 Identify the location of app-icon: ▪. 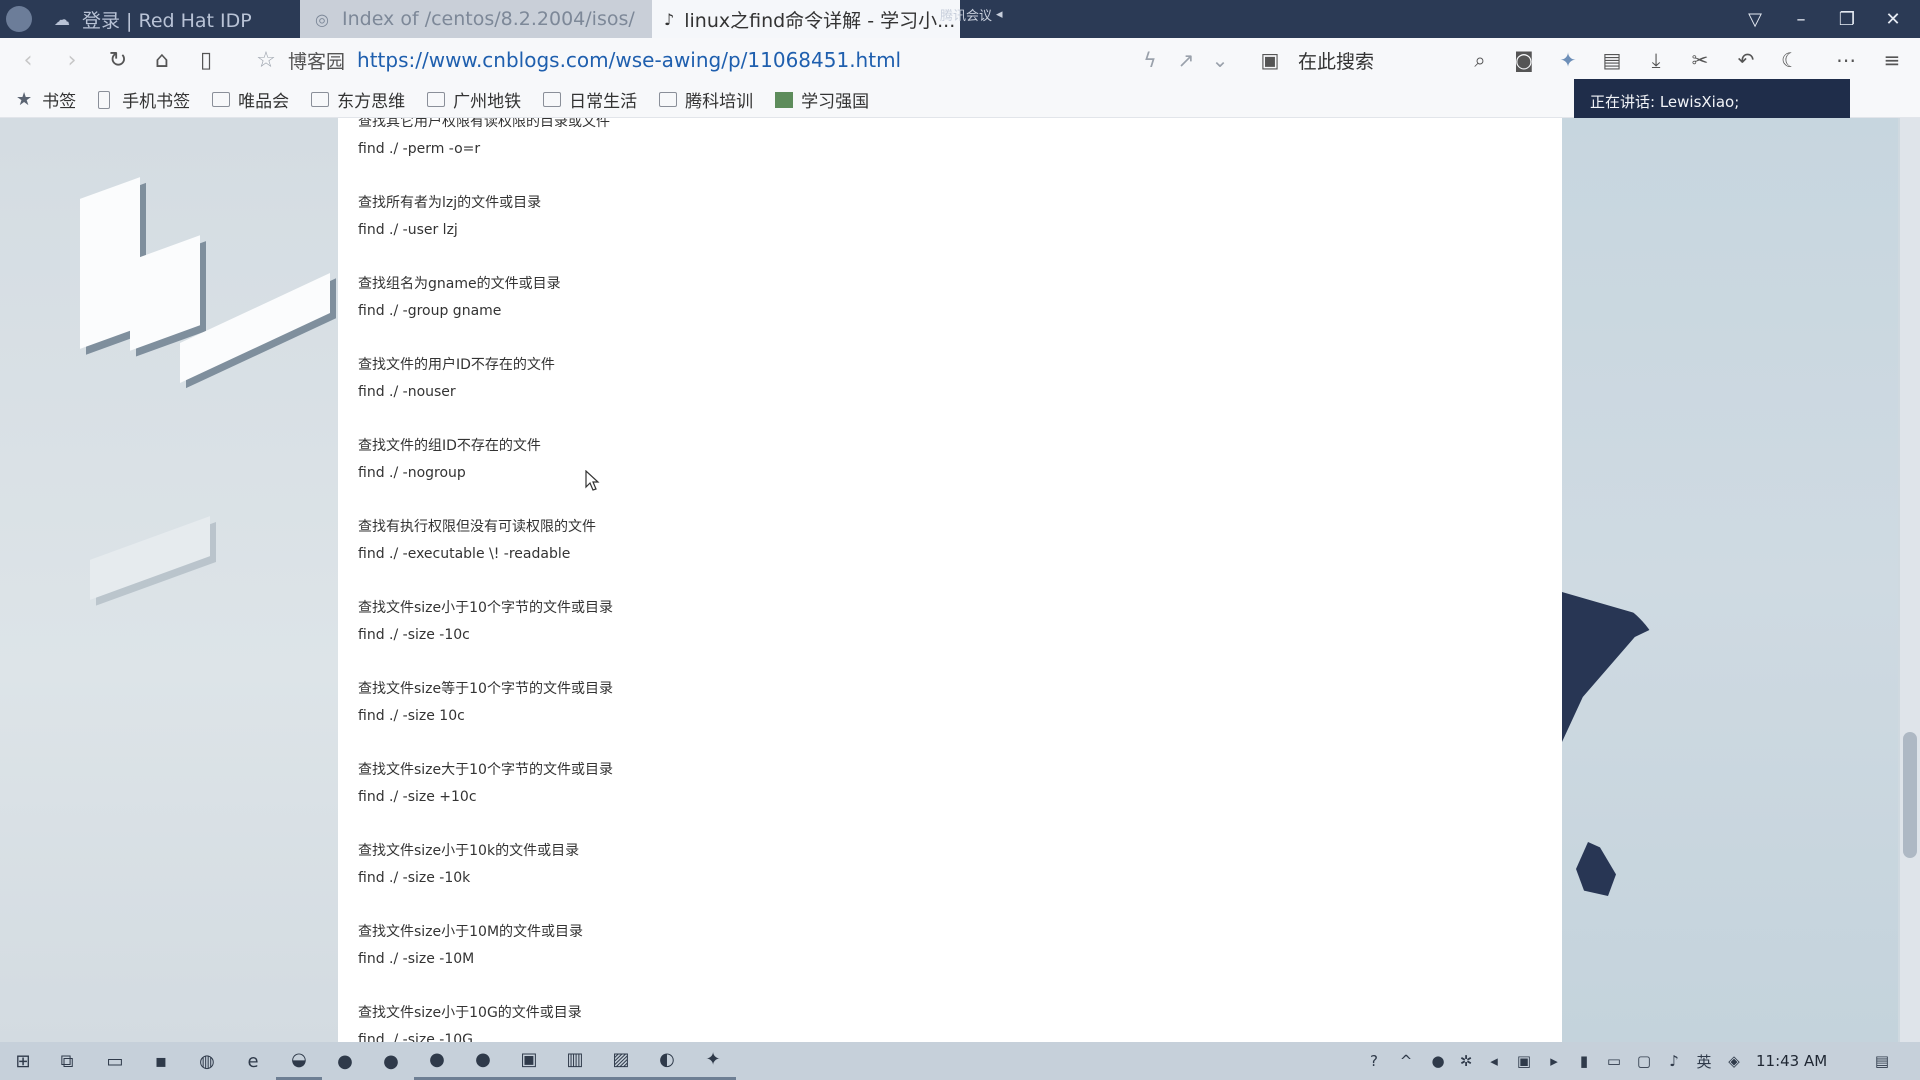
(161, 1061).